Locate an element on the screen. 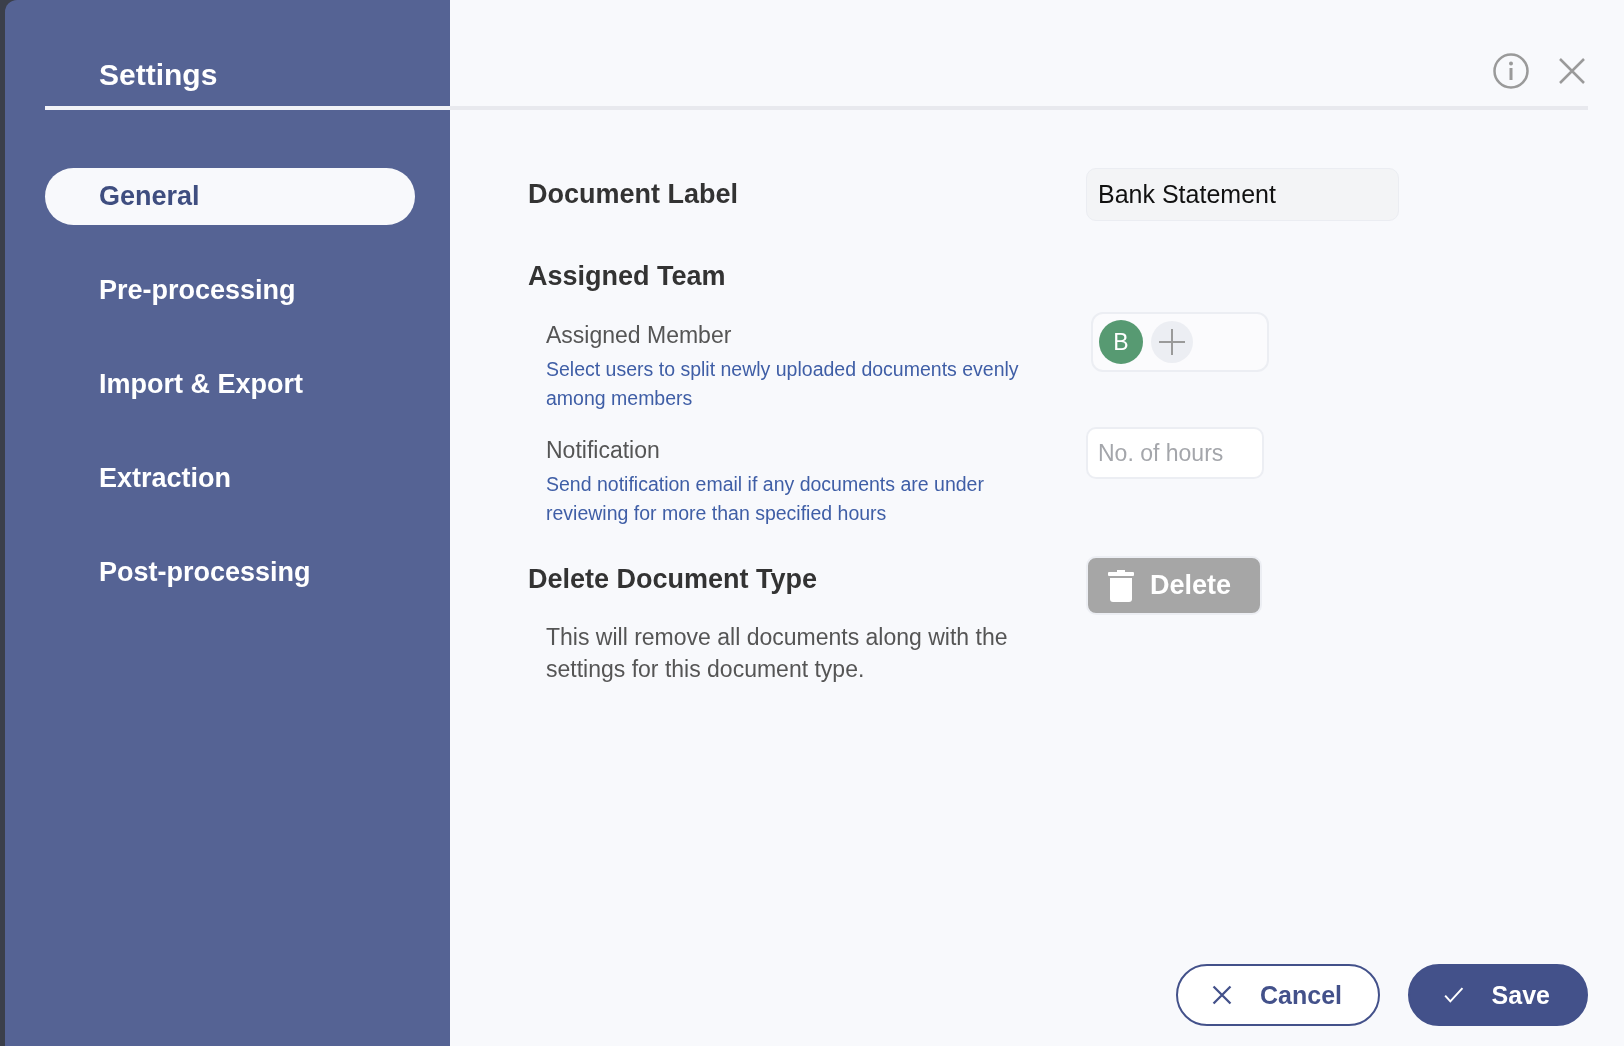  section-title: Assigned Team is located at coordinates (627, 276).